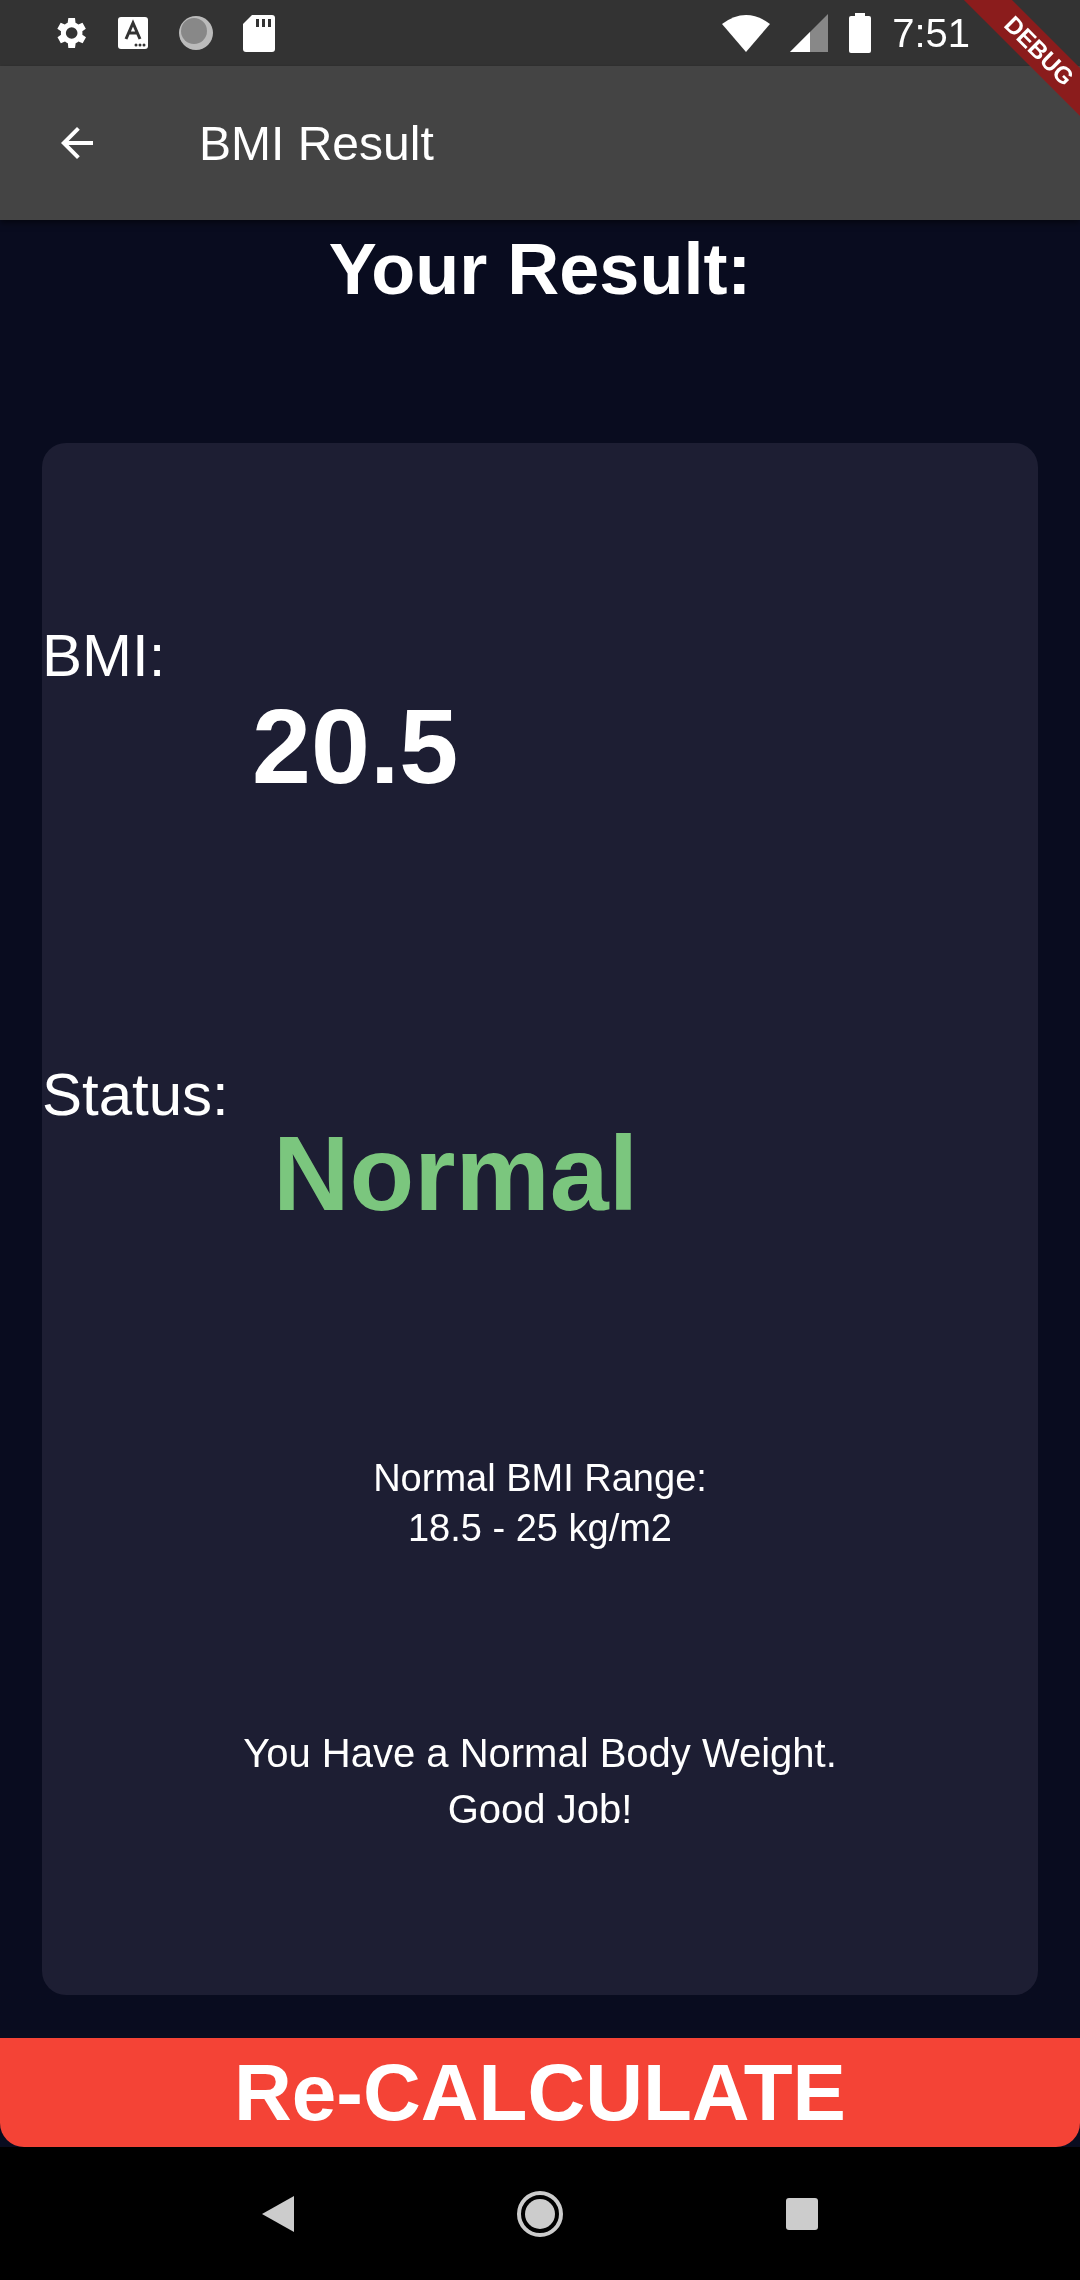  What do you see at coordinates (540, 2213) in the screenshot?
I see `home-circle-icon` at bounding box center [540, 2213].